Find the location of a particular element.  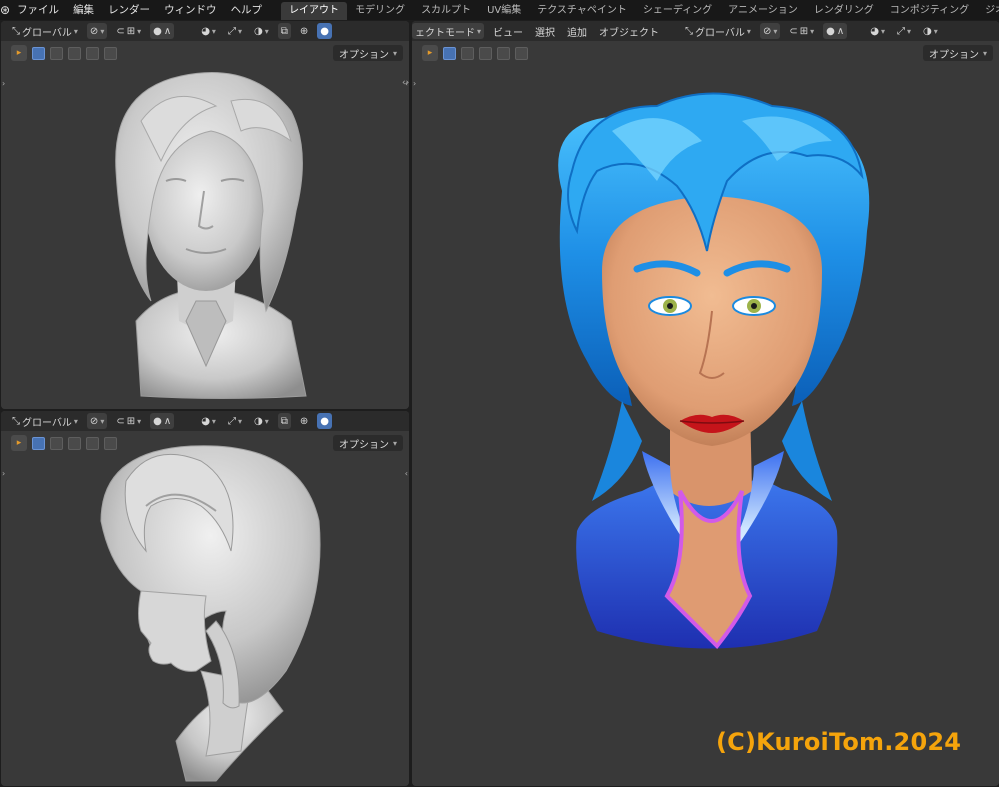

solid-sphere-icon: ● is located at coordinates (324, 31).